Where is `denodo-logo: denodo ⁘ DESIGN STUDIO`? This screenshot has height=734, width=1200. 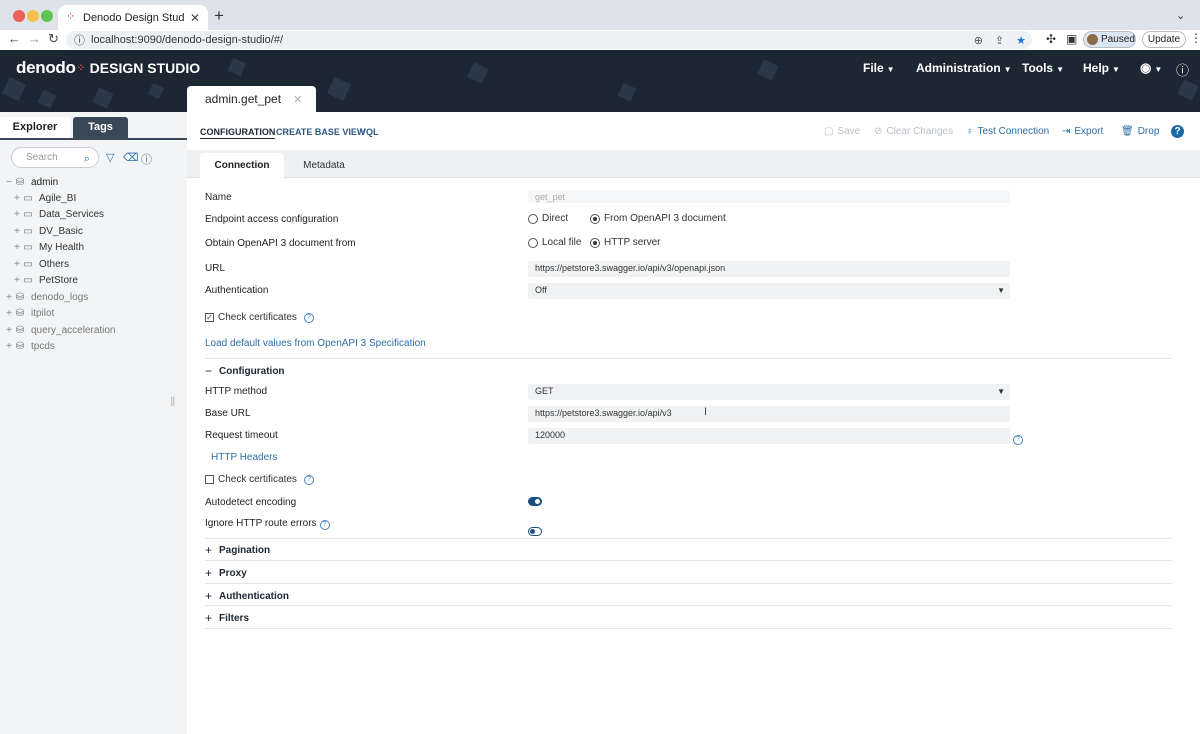 denodo-logo: denodo ⁘ DESIGN STUDIO is located at coordinates (108, 68).